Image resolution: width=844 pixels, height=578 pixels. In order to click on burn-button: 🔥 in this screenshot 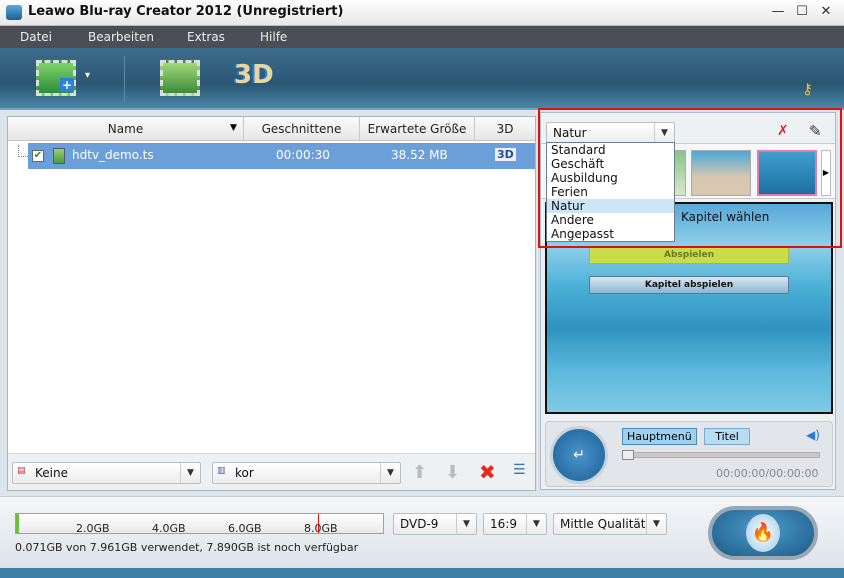, I will do `click(763, 533)`.